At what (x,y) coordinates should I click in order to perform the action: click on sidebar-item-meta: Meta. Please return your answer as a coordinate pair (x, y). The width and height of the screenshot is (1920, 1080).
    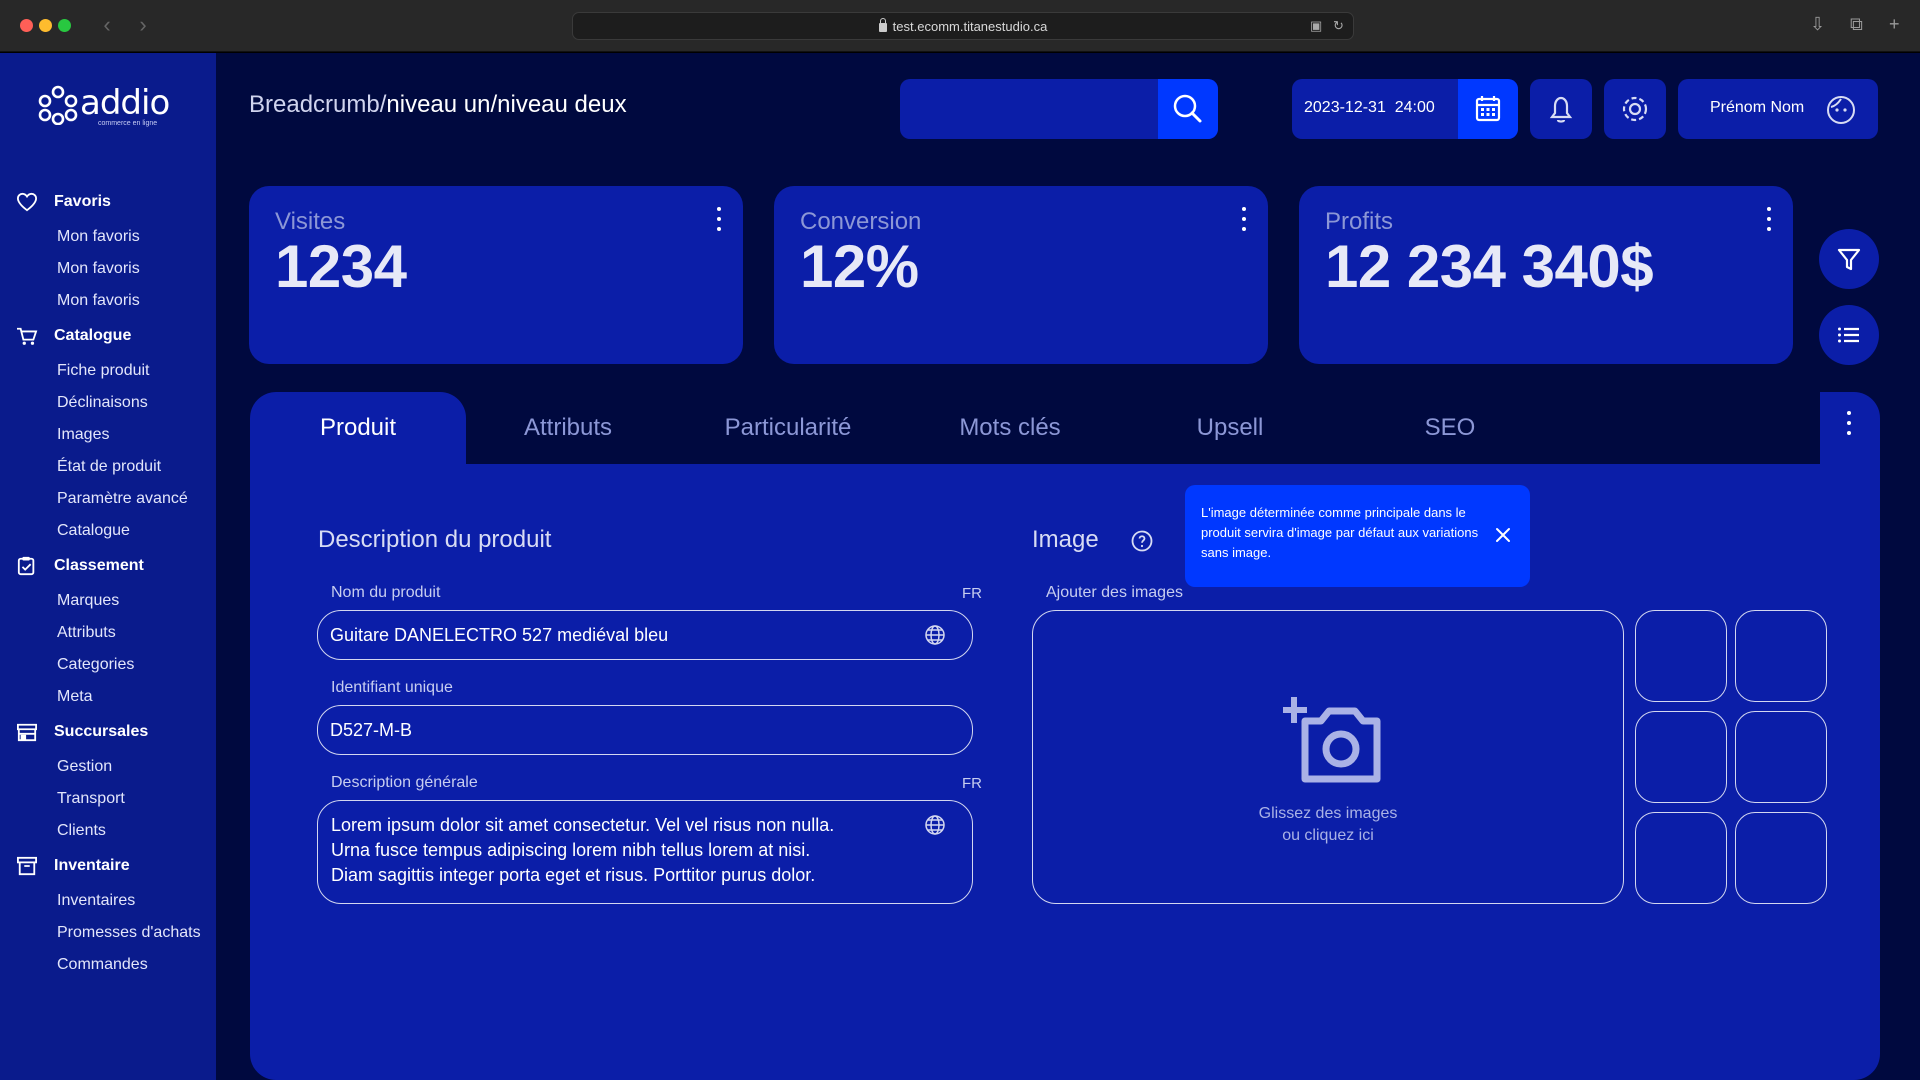
    Looking at the image, I should click on (108, 697).